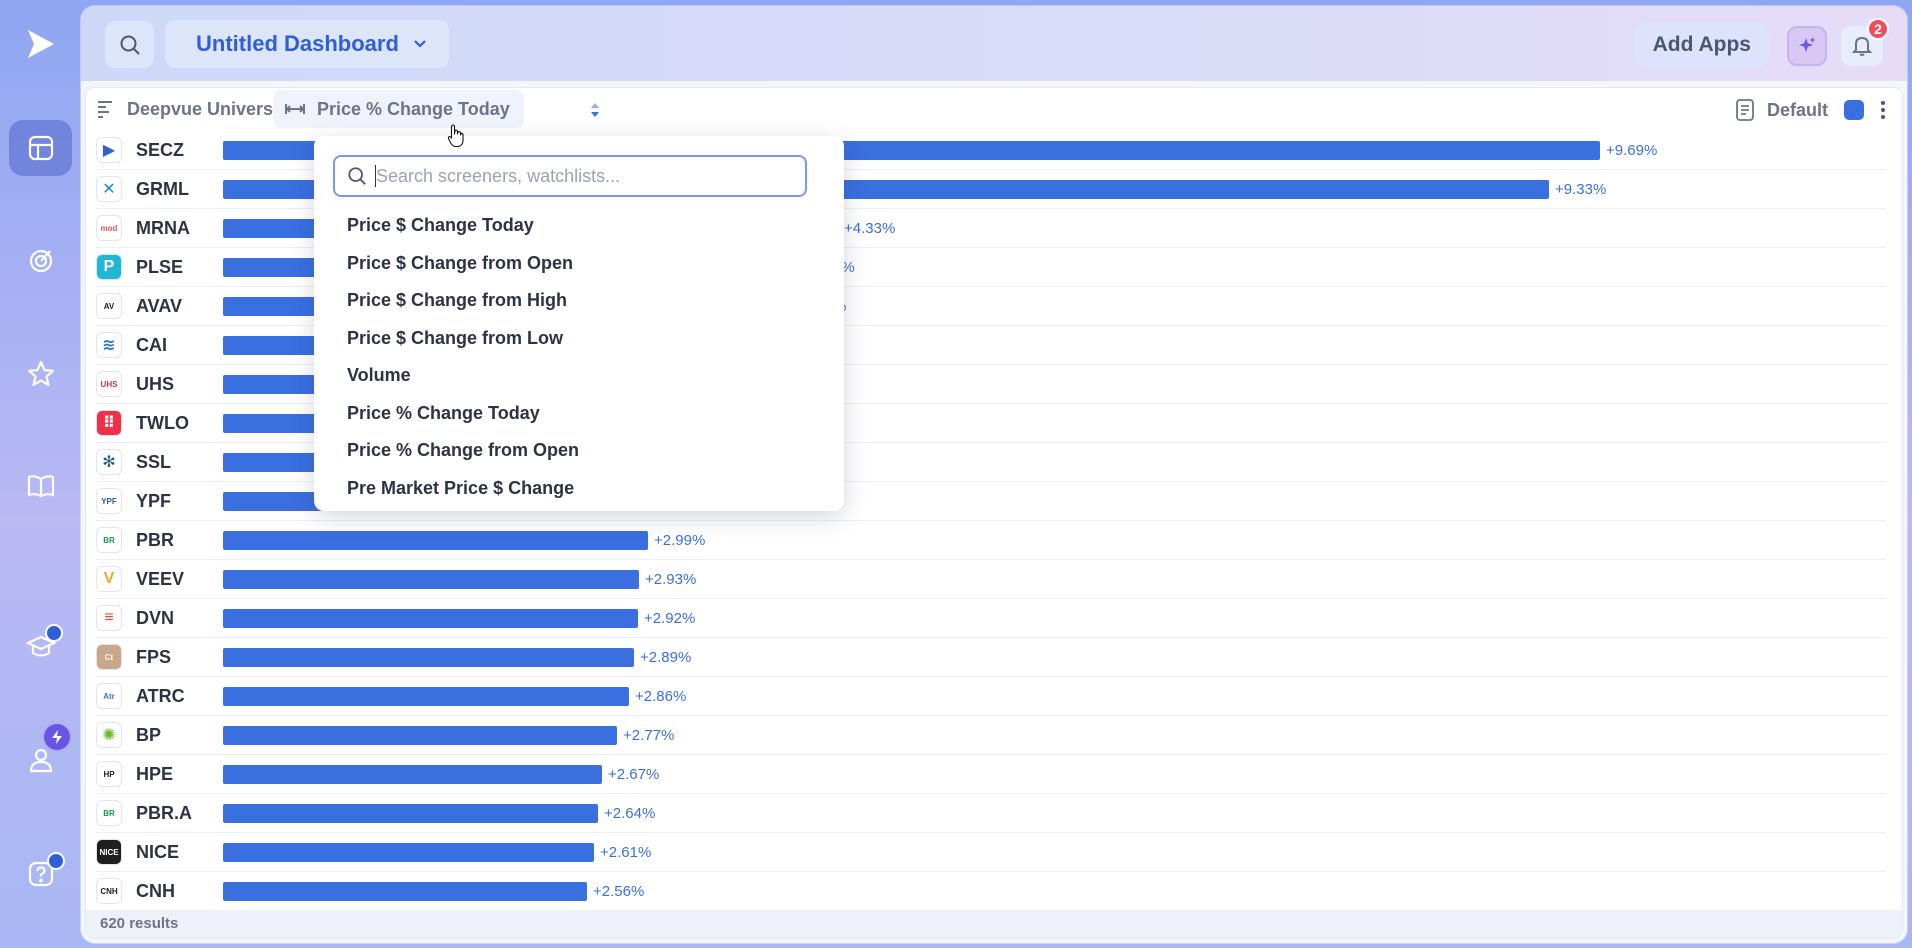  I want to click on ticker-symbol: GRML, so click(162, 189).